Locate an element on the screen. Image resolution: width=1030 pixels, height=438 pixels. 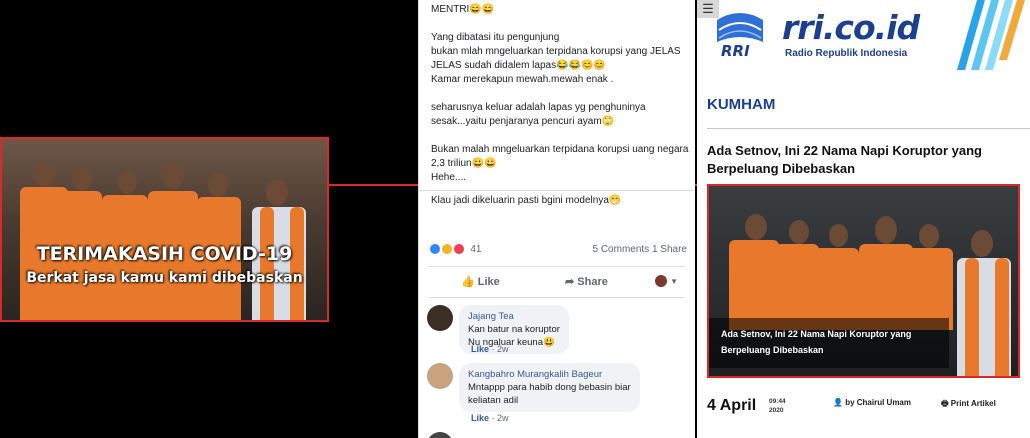
article-time-year: 09:44 2020 is located at coordinates (777, 406).